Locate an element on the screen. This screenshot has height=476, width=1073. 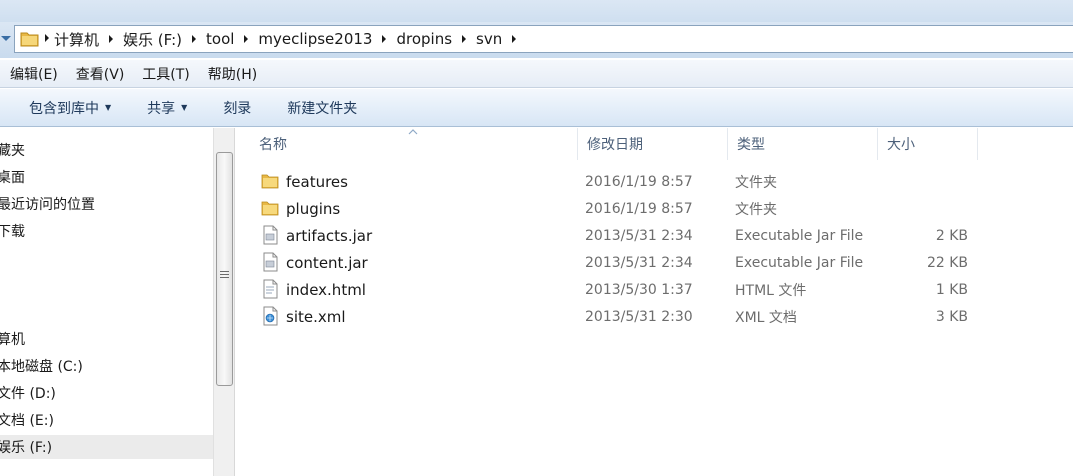
breadcrumb-item: svn is located at coordinates (498, 39).